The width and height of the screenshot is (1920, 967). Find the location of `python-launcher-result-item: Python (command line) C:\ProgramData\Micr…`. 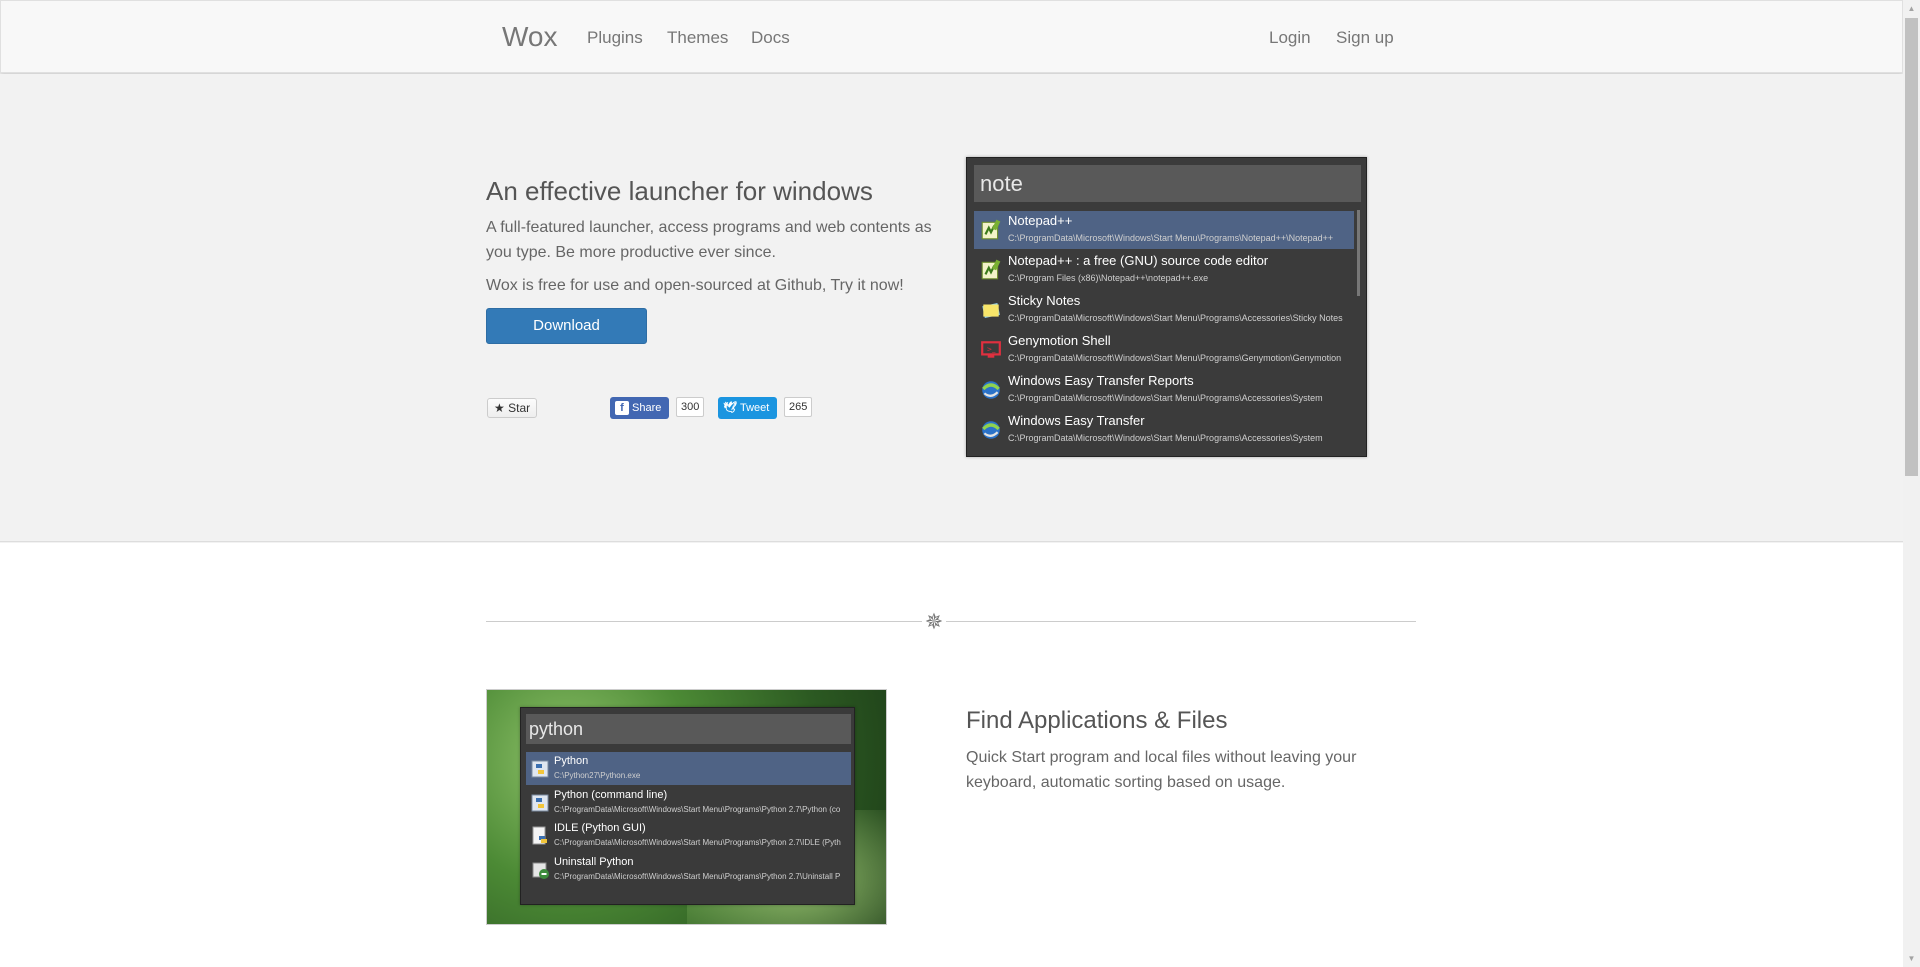

python-launcher-result-item: Python (command line) C:\ProgramData\Micr… is located at coordinates (688, 802).